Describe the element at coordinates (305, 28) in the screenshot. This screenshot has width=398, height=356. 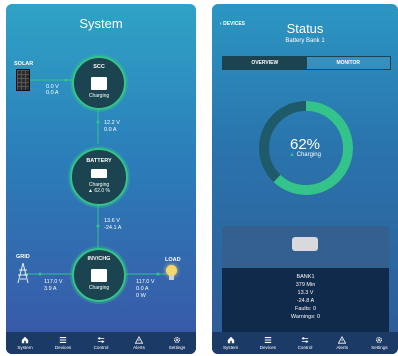
I see `page-title: Status` at that location.